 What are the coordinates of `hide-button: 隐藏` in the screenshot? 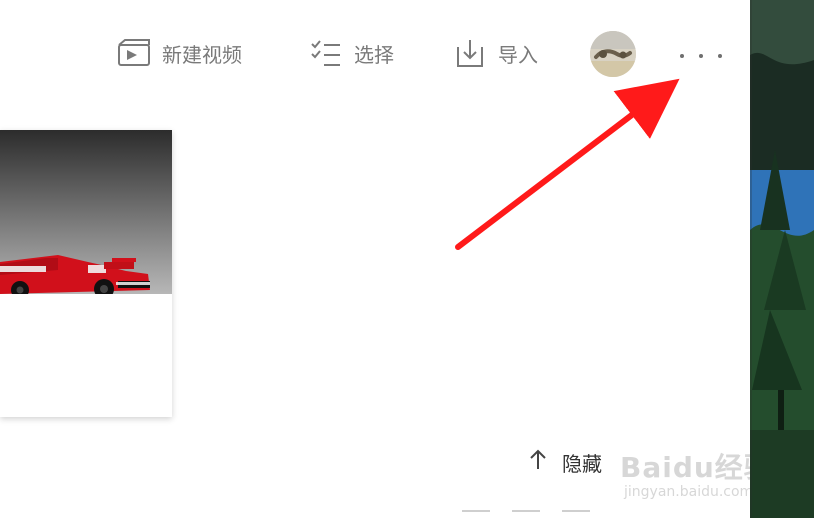 It's located at (564, 462).